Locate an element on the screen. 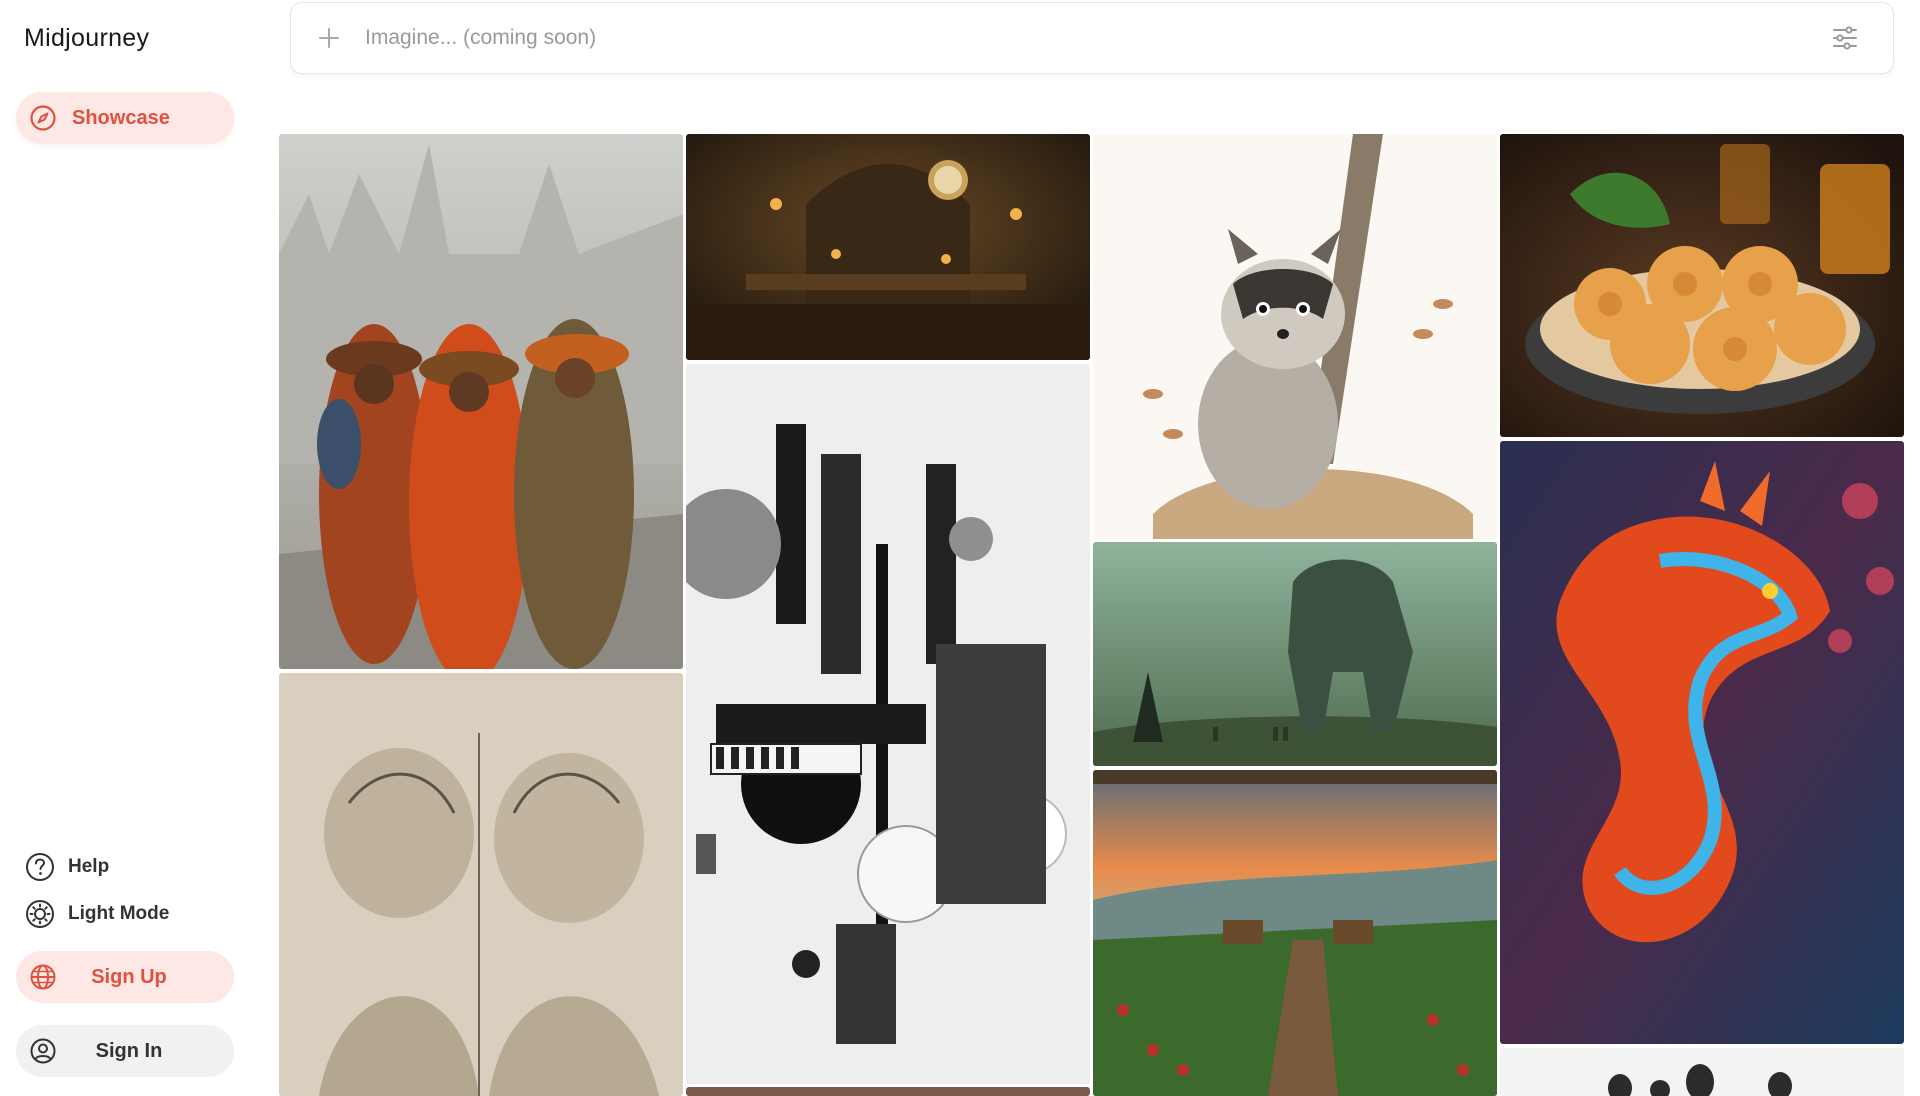 Image resolution: width=1920 pixels, height=1096 pixels. image-raccoon-watercolor is located at coordinates (1295, 336).